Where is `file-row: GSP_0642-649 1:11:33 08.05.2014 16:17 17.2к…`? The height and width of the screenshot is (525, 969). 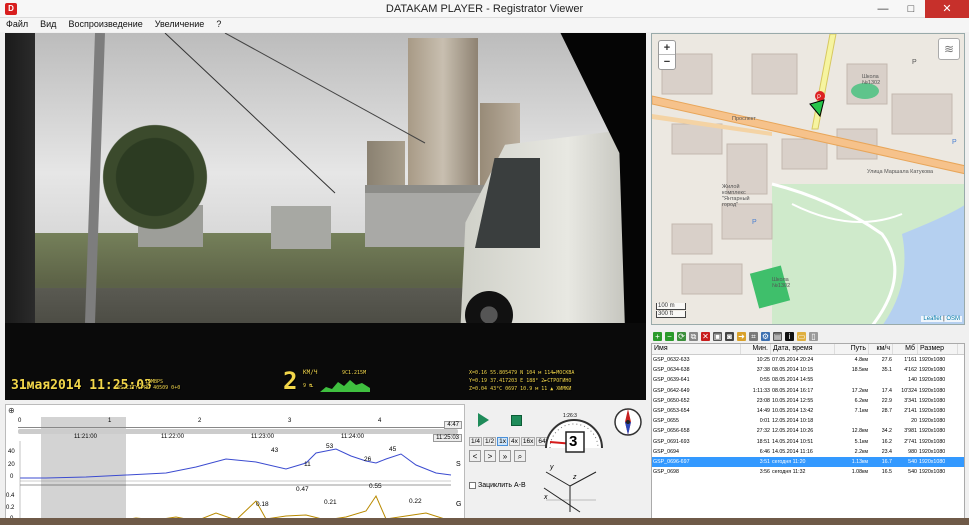
file-row: GSP_0642-649 1:11:33 08.05.2014 16:17 17.2к… is located at coordinates (808, 391).